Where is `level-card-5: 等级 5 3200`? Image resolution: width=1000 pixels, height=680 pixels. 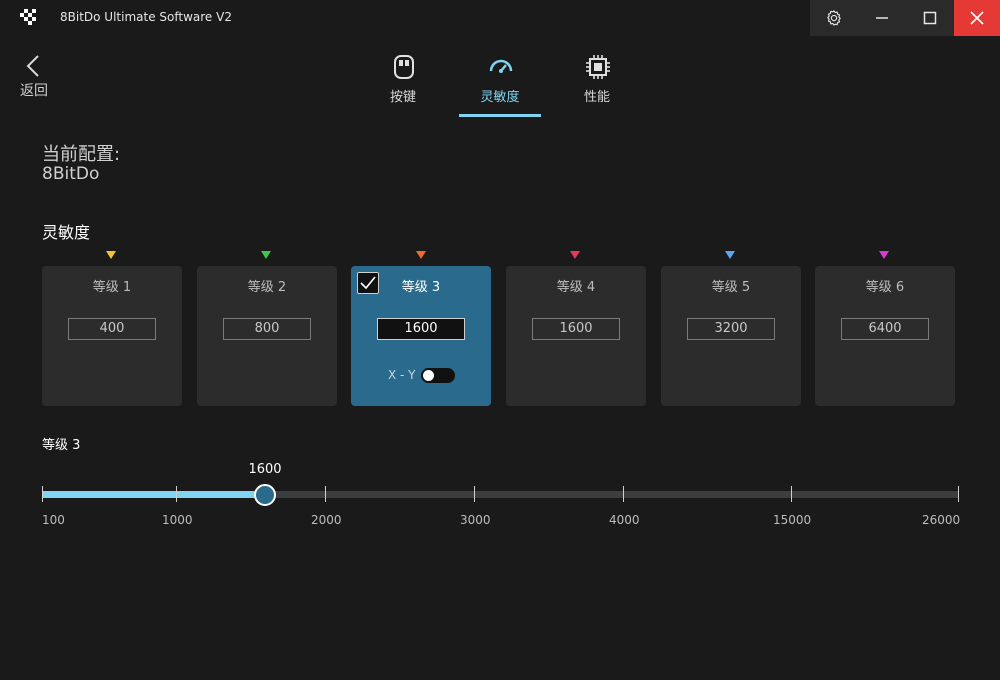 level-card-5: 等级 5 3200 is located at coordinates (731, 336).